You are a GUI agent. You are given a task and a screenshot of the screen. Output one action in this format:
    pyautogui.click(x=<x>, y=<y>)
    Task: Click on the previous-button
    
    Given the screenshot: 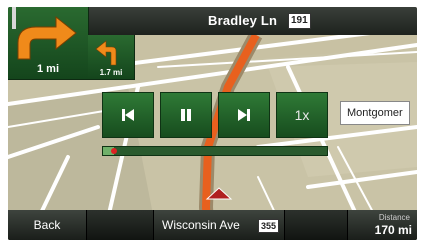 What is the action you would take?
    pyautogui.click(x=128, y=115)
    